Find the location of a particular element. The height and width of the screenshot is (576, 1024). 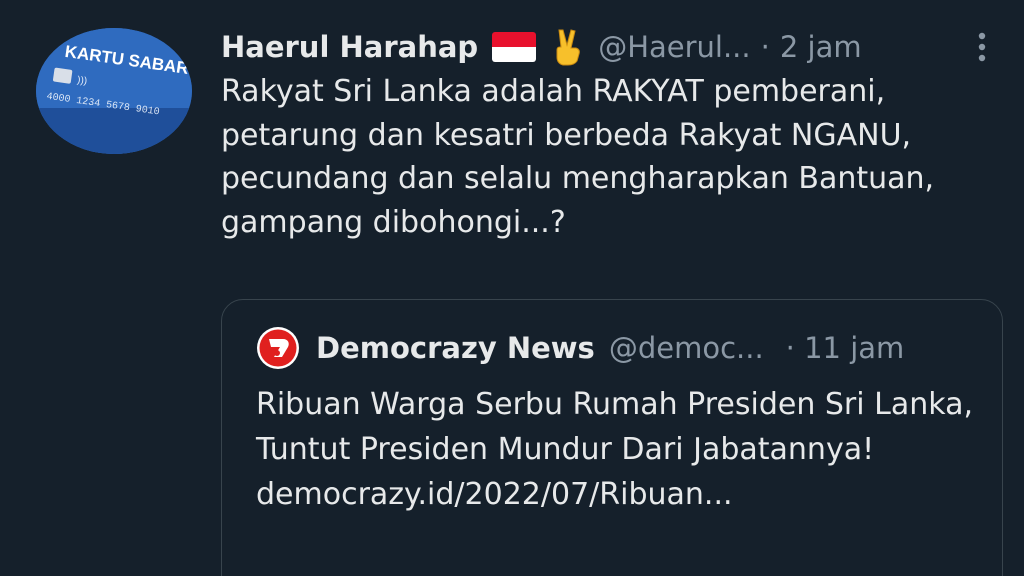

quoted-tweet-header: Democrazy News @democ... · 11 jam is located at coordinates (580, 348).